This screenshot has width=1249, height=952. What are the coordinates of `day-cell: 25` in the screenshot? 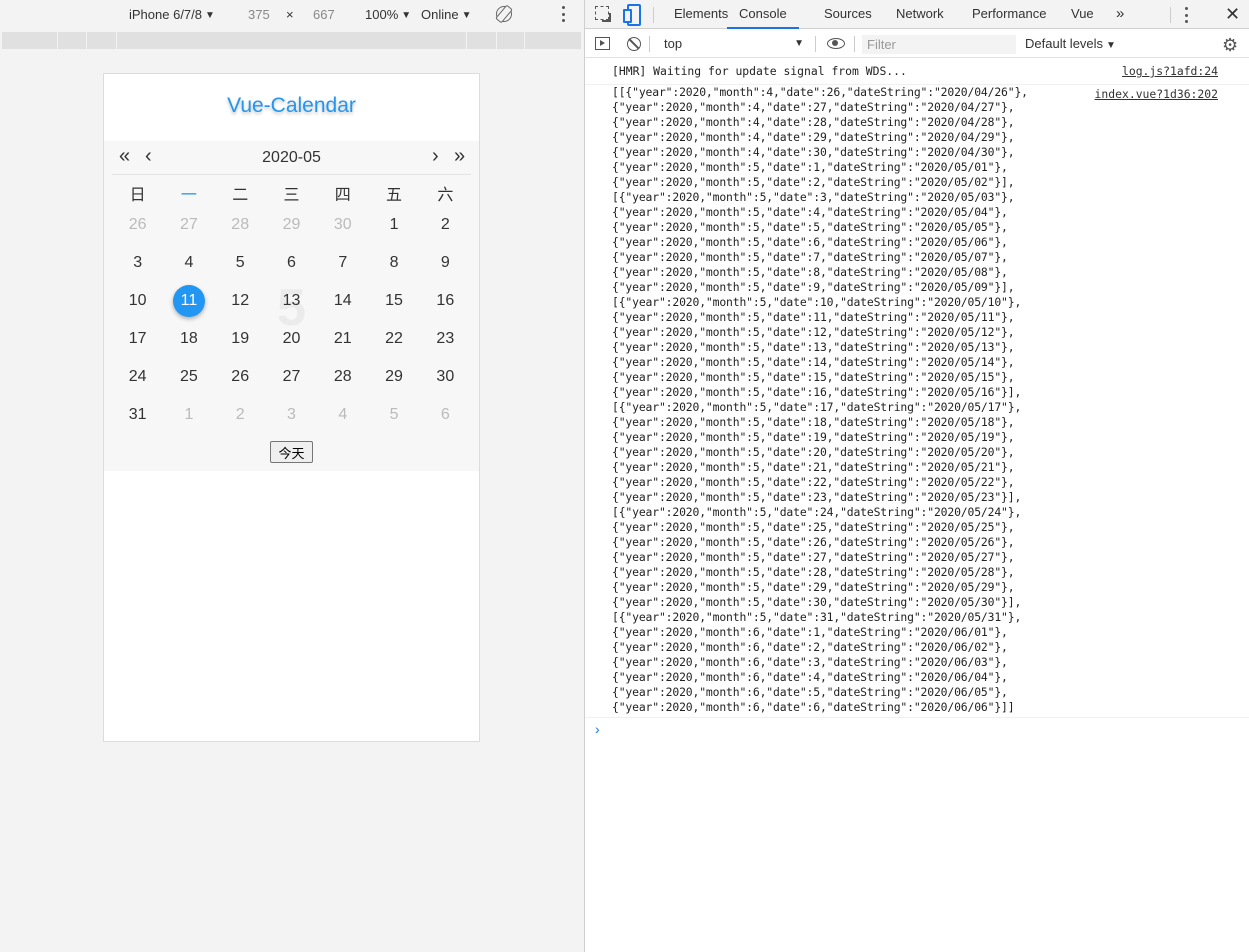 It's located at (188, 377).